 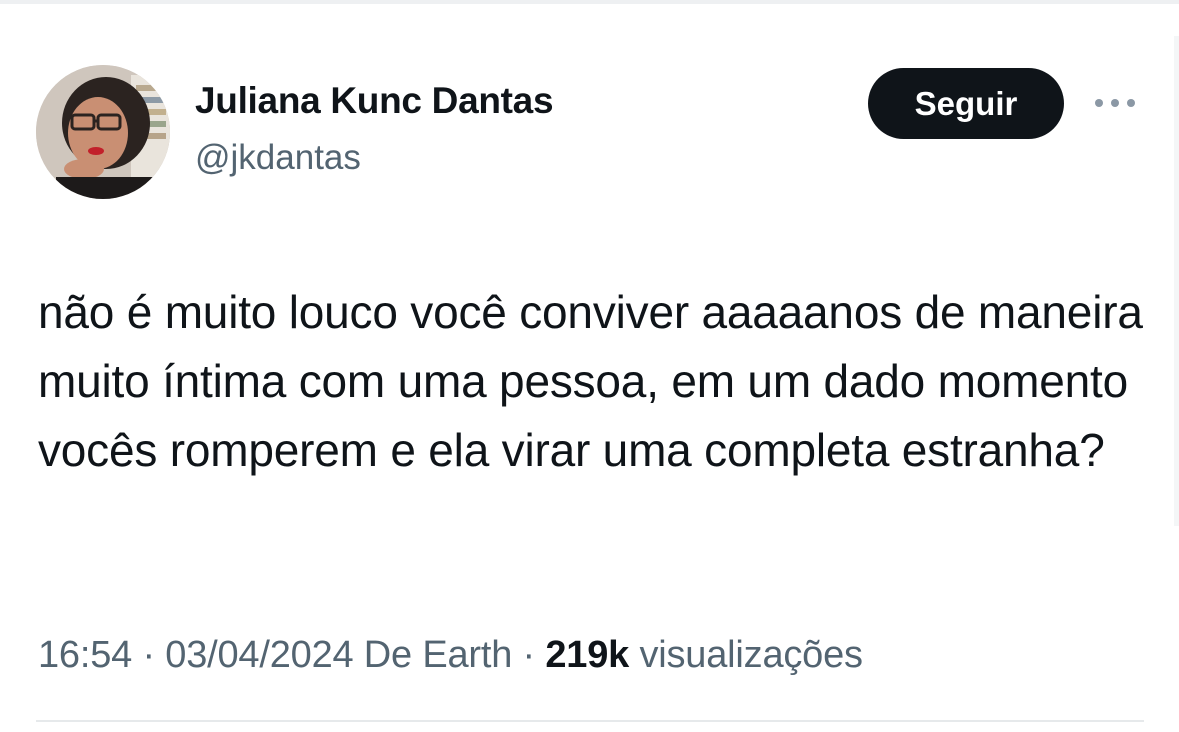 What do you see at coordinates (589, 2) in the screenshot?
I see `top-divider` at bounding box center [589, 2].